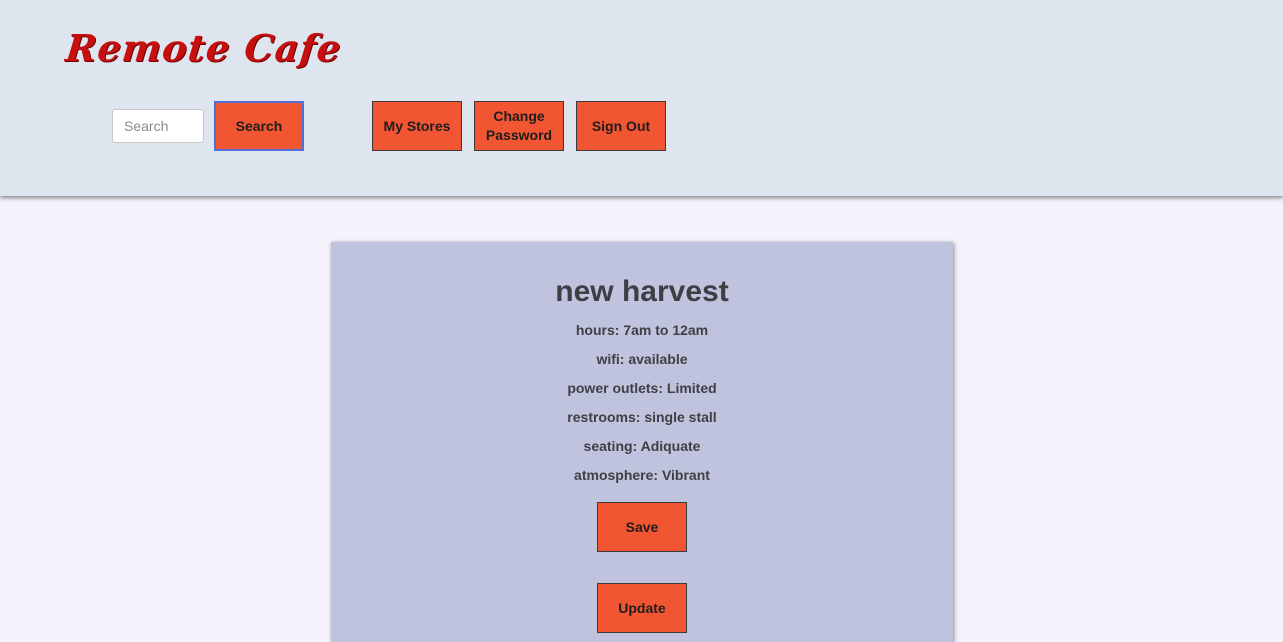 This screenshot has height=642, width=1283. I want to click on search-button: Search, so click(259, 126).